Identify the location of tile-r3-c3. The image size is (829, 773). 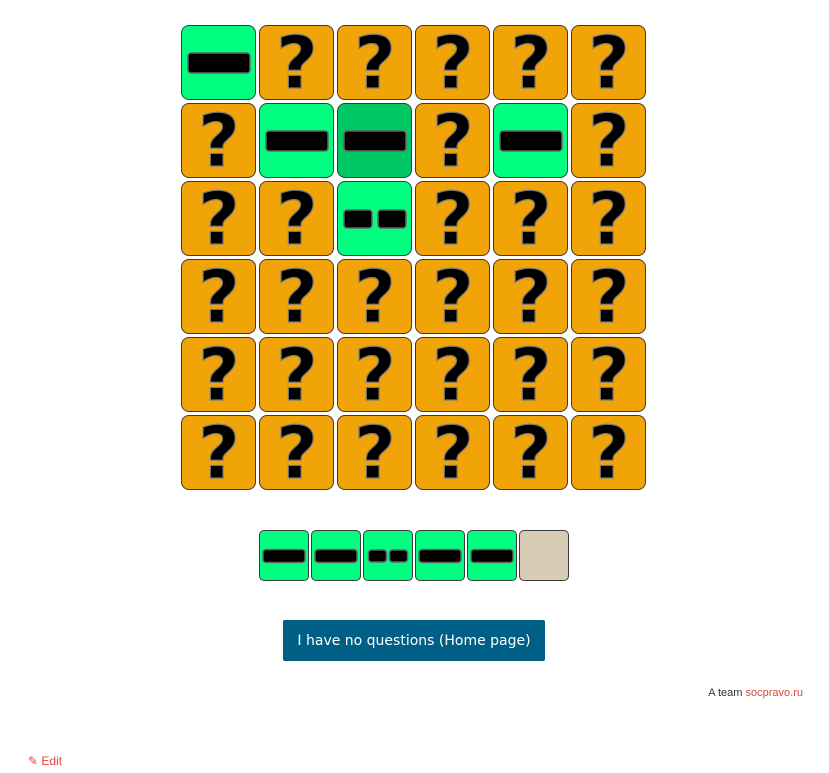
(374, 218).